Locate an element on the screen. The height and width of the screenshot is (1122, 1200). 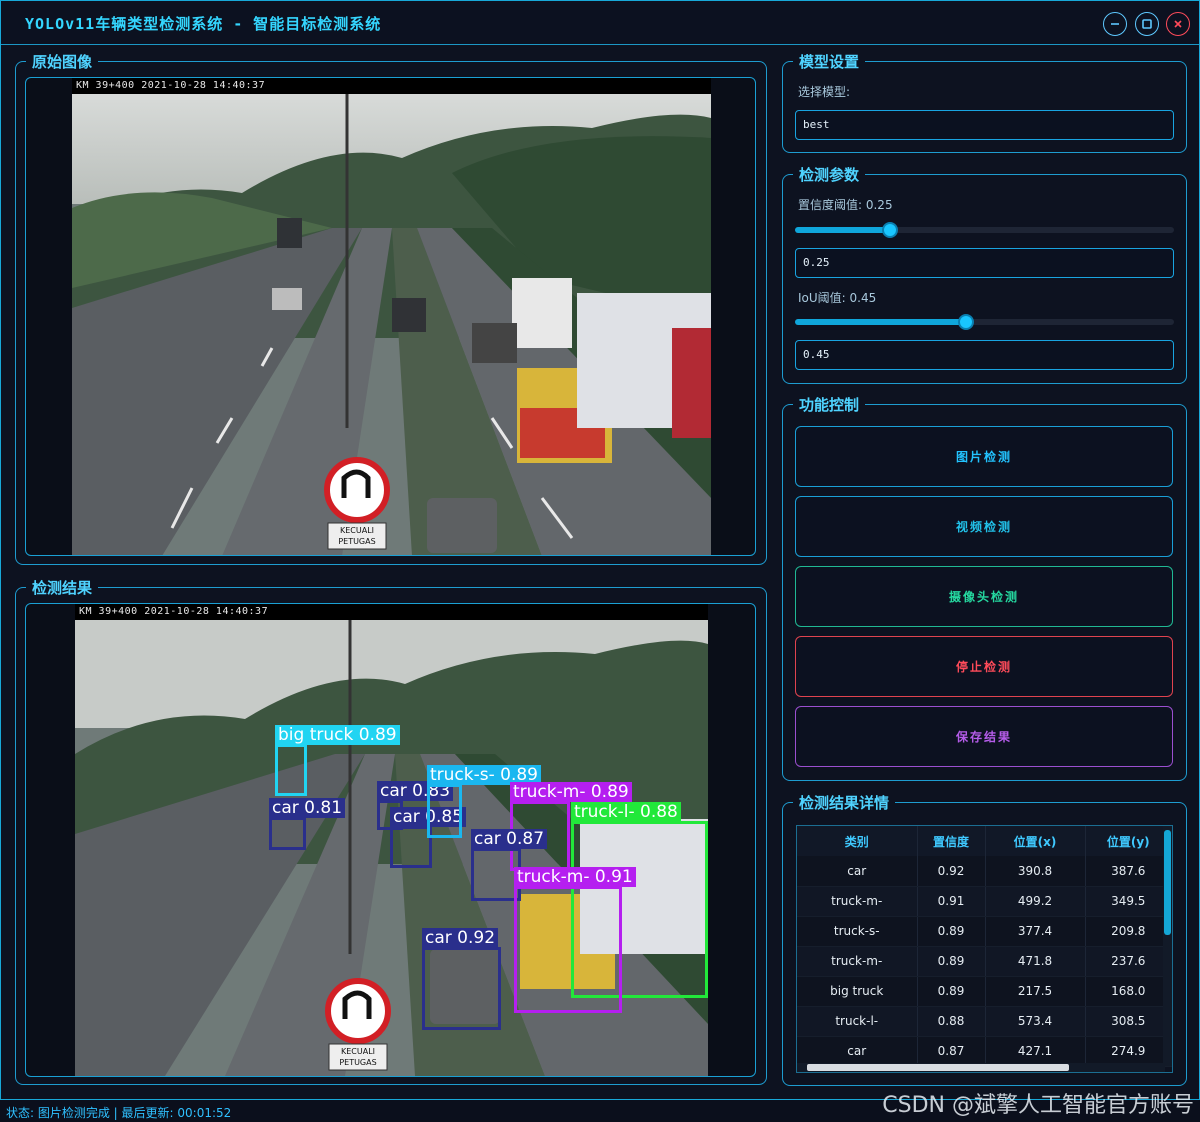
table-row: car 0.87 427.1 274.9 is located at coordinates (984, 1051).